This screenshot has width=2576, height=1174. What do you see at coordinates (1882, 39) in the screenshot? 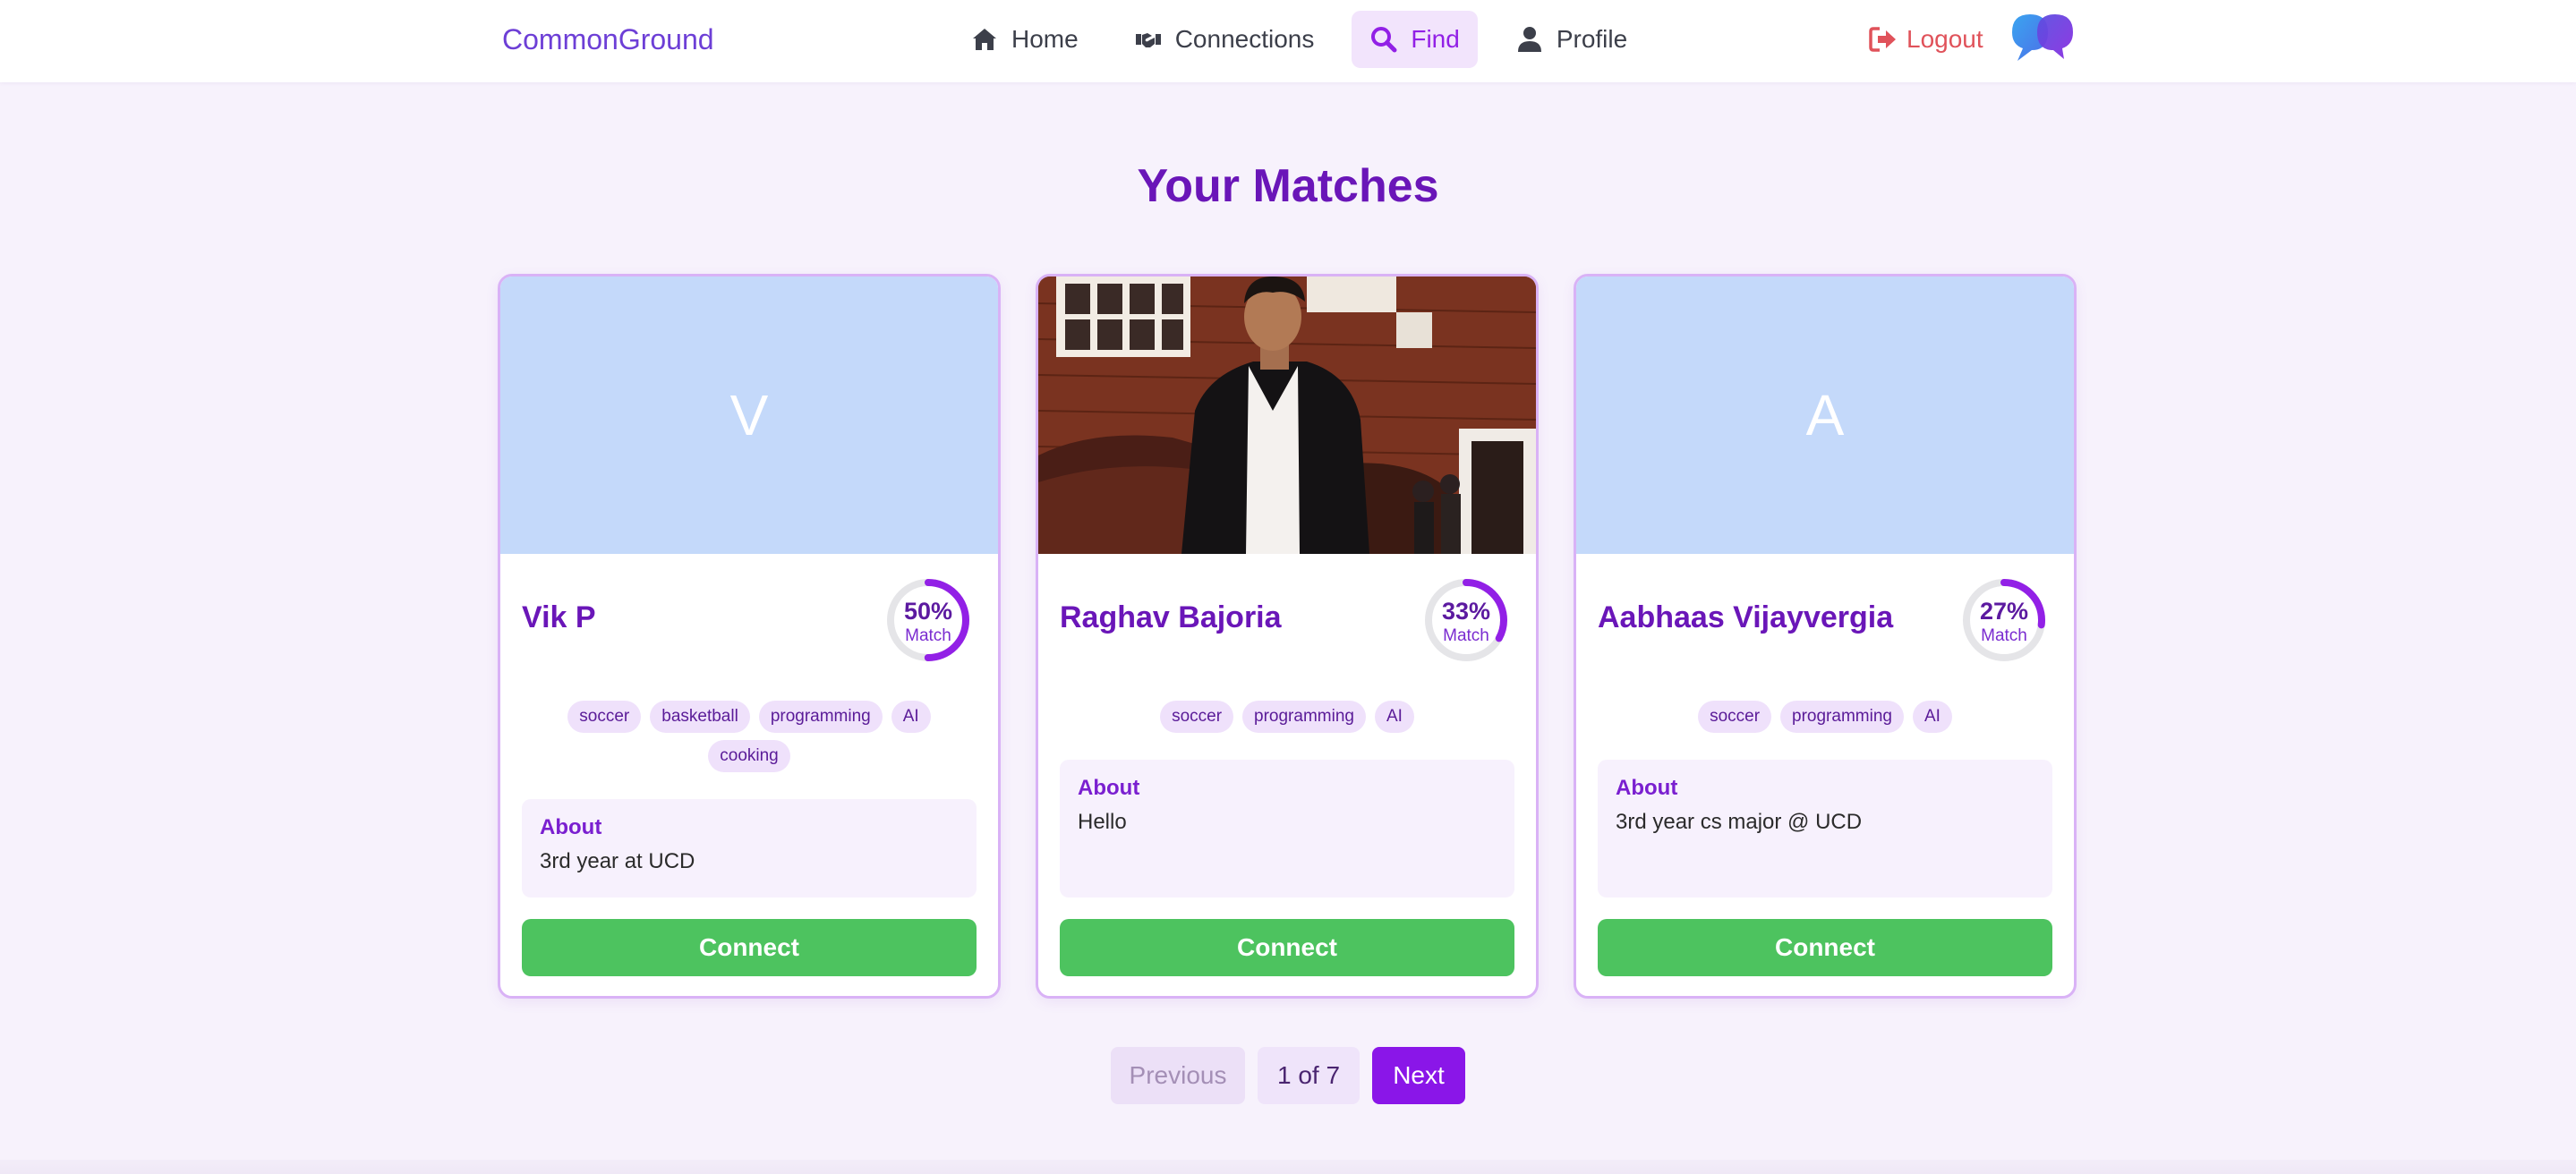
I see `sign-out-icon` at bounding box center [1882, 39].